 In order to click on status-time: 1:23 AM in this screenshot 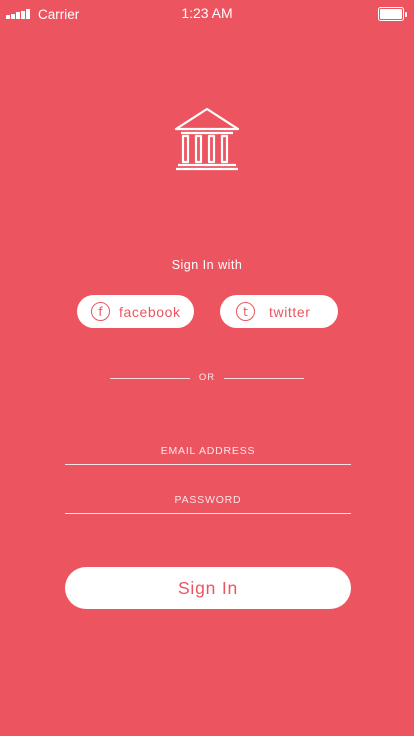, I will do `click(207, 13)`.